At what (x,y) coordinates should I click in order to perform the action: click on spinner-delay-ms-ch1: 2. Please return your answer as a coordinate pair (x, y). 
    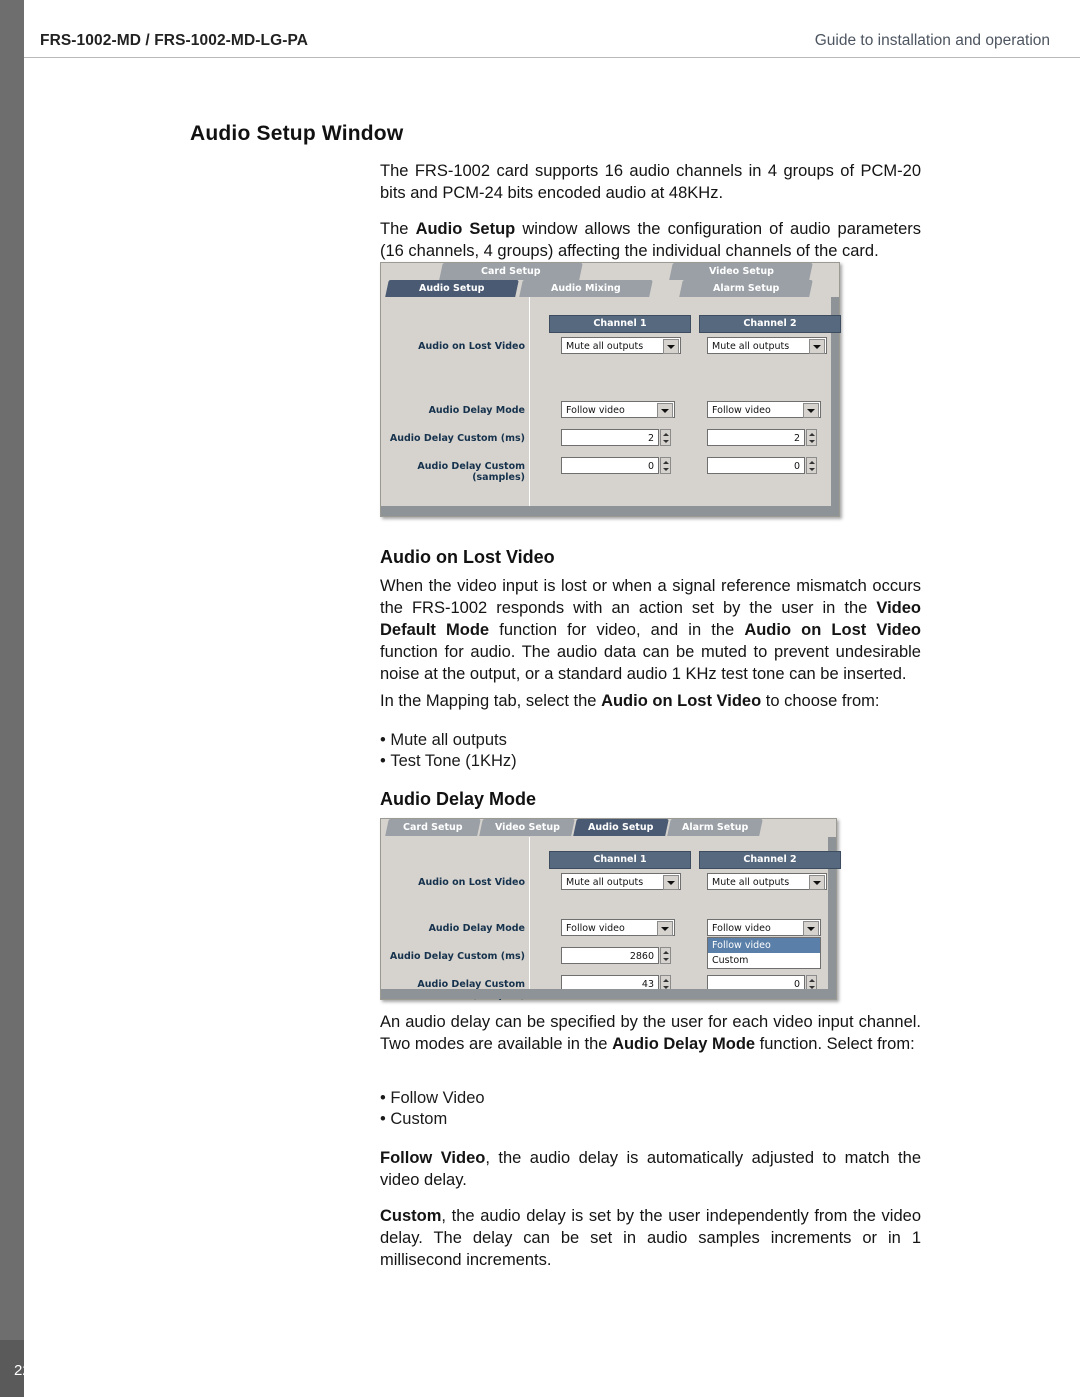
    Looking at the image, I should click on (610, 437).